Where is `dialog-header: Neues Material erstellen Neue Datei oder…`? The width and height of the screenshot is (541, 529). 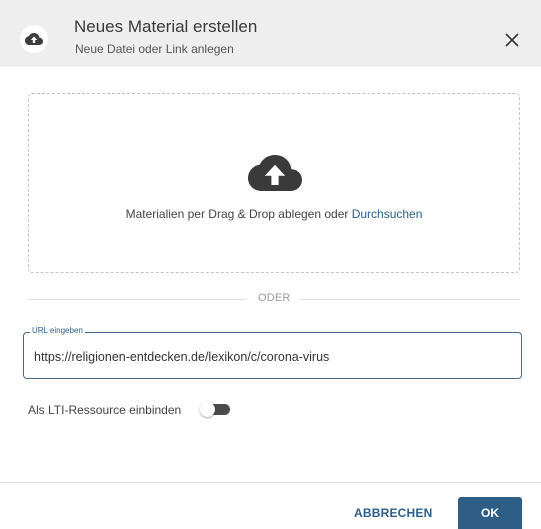 dialog-header: Neues Material erstellen Neue Datei oder… is located at coordinates (270, 33).